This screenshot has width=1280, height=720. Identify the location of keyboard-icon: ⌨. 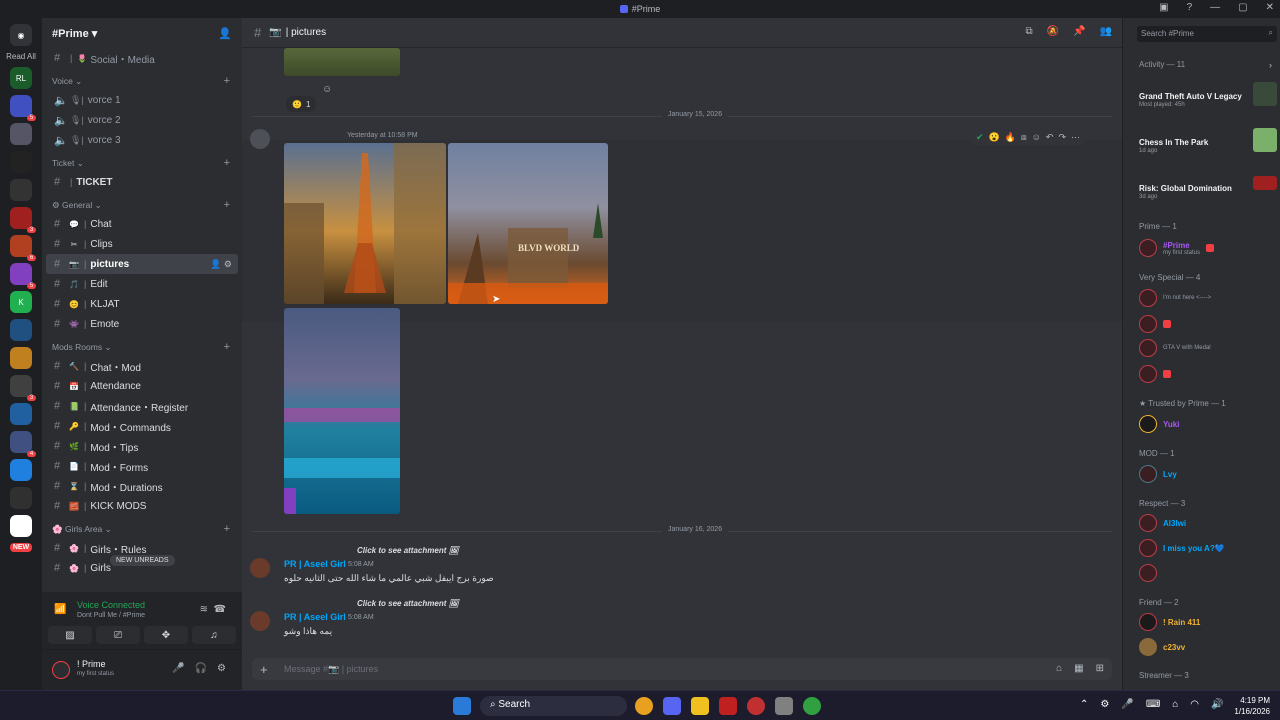
(1153, 704).